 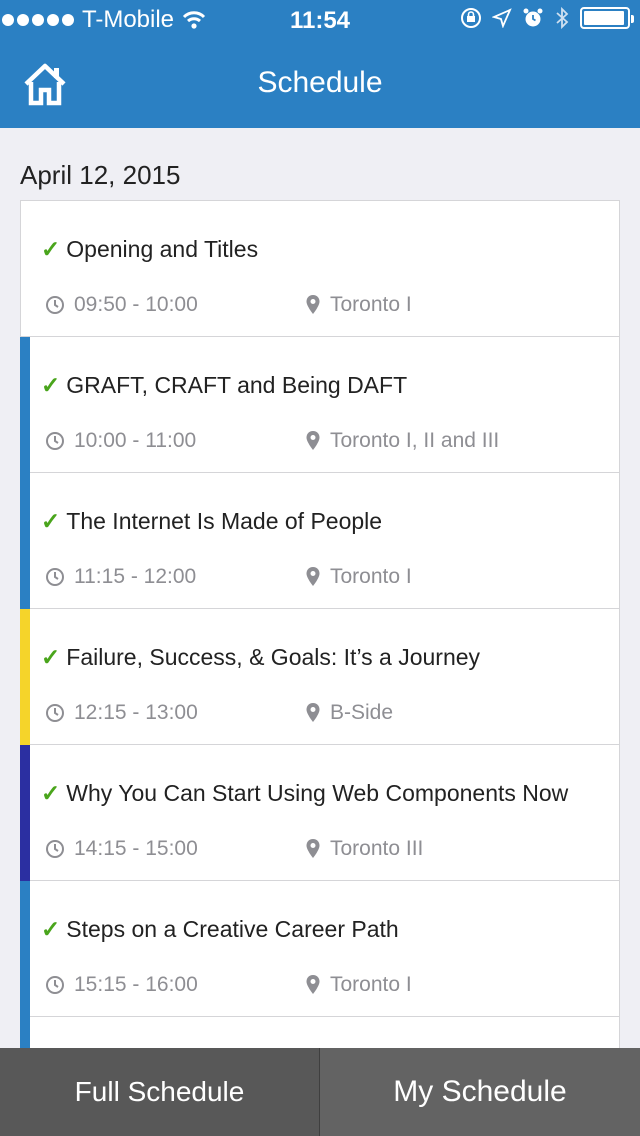 I want to click on page-title: Schedule, so click(x=320, y=82).